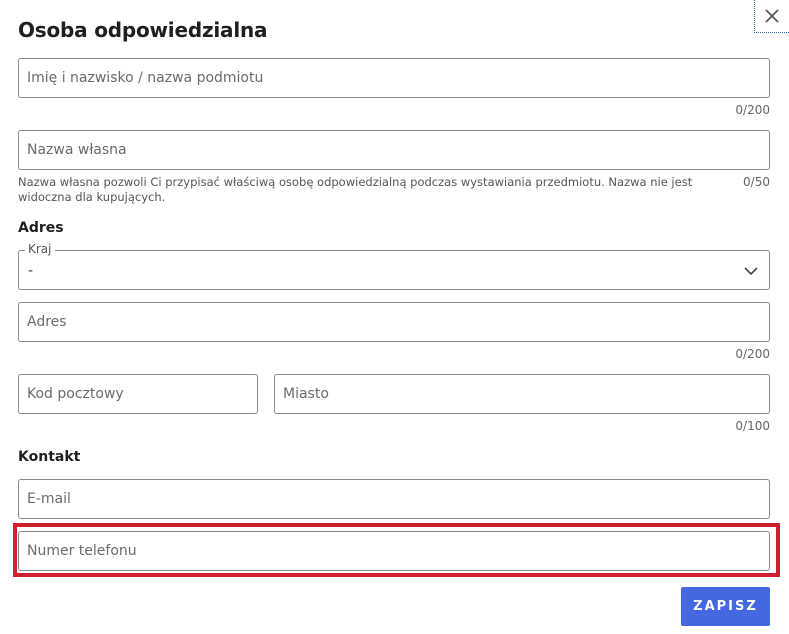  Describe the element at coordinates (756, 182) in the screenshot. I see `own-name-counter: 0/50` at that location.